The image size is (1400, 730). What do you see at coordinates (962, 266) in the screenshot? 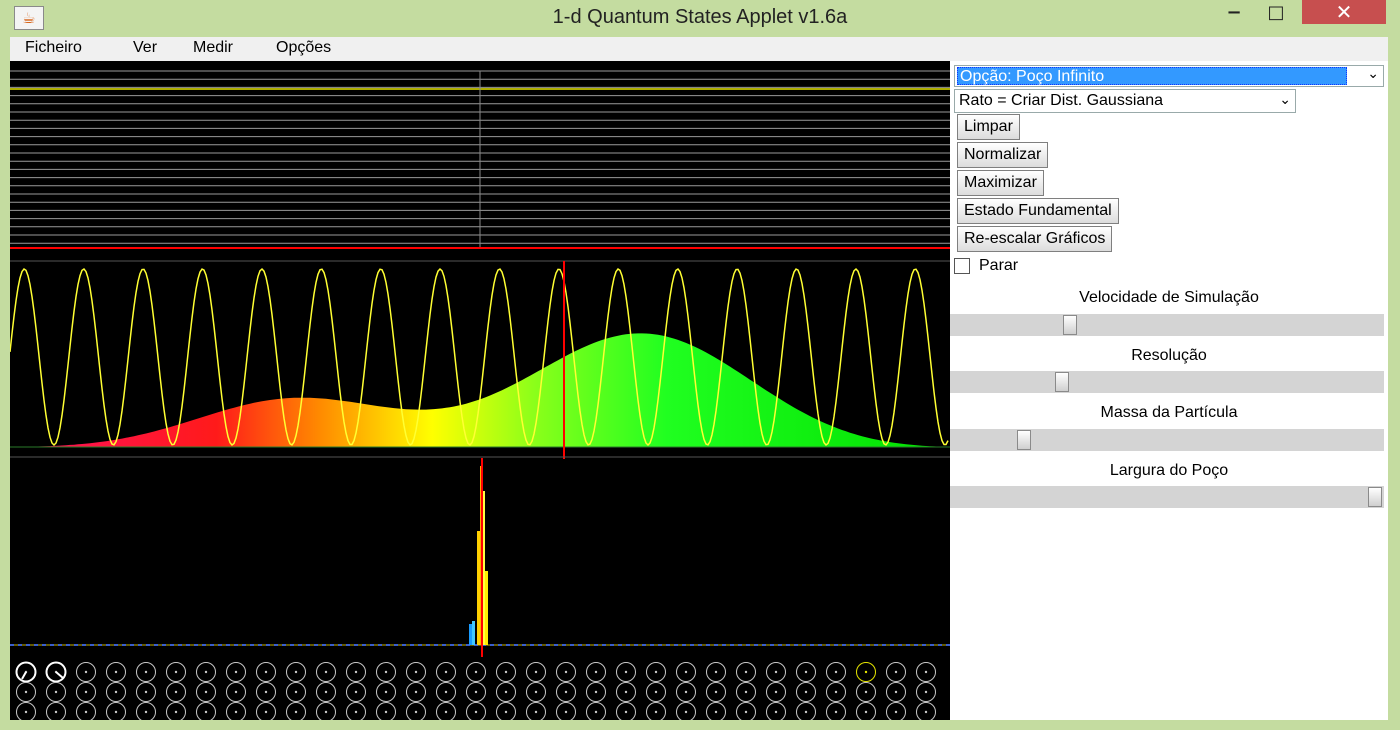
I see `stop-checkbox` at bounding box center [962, 266].